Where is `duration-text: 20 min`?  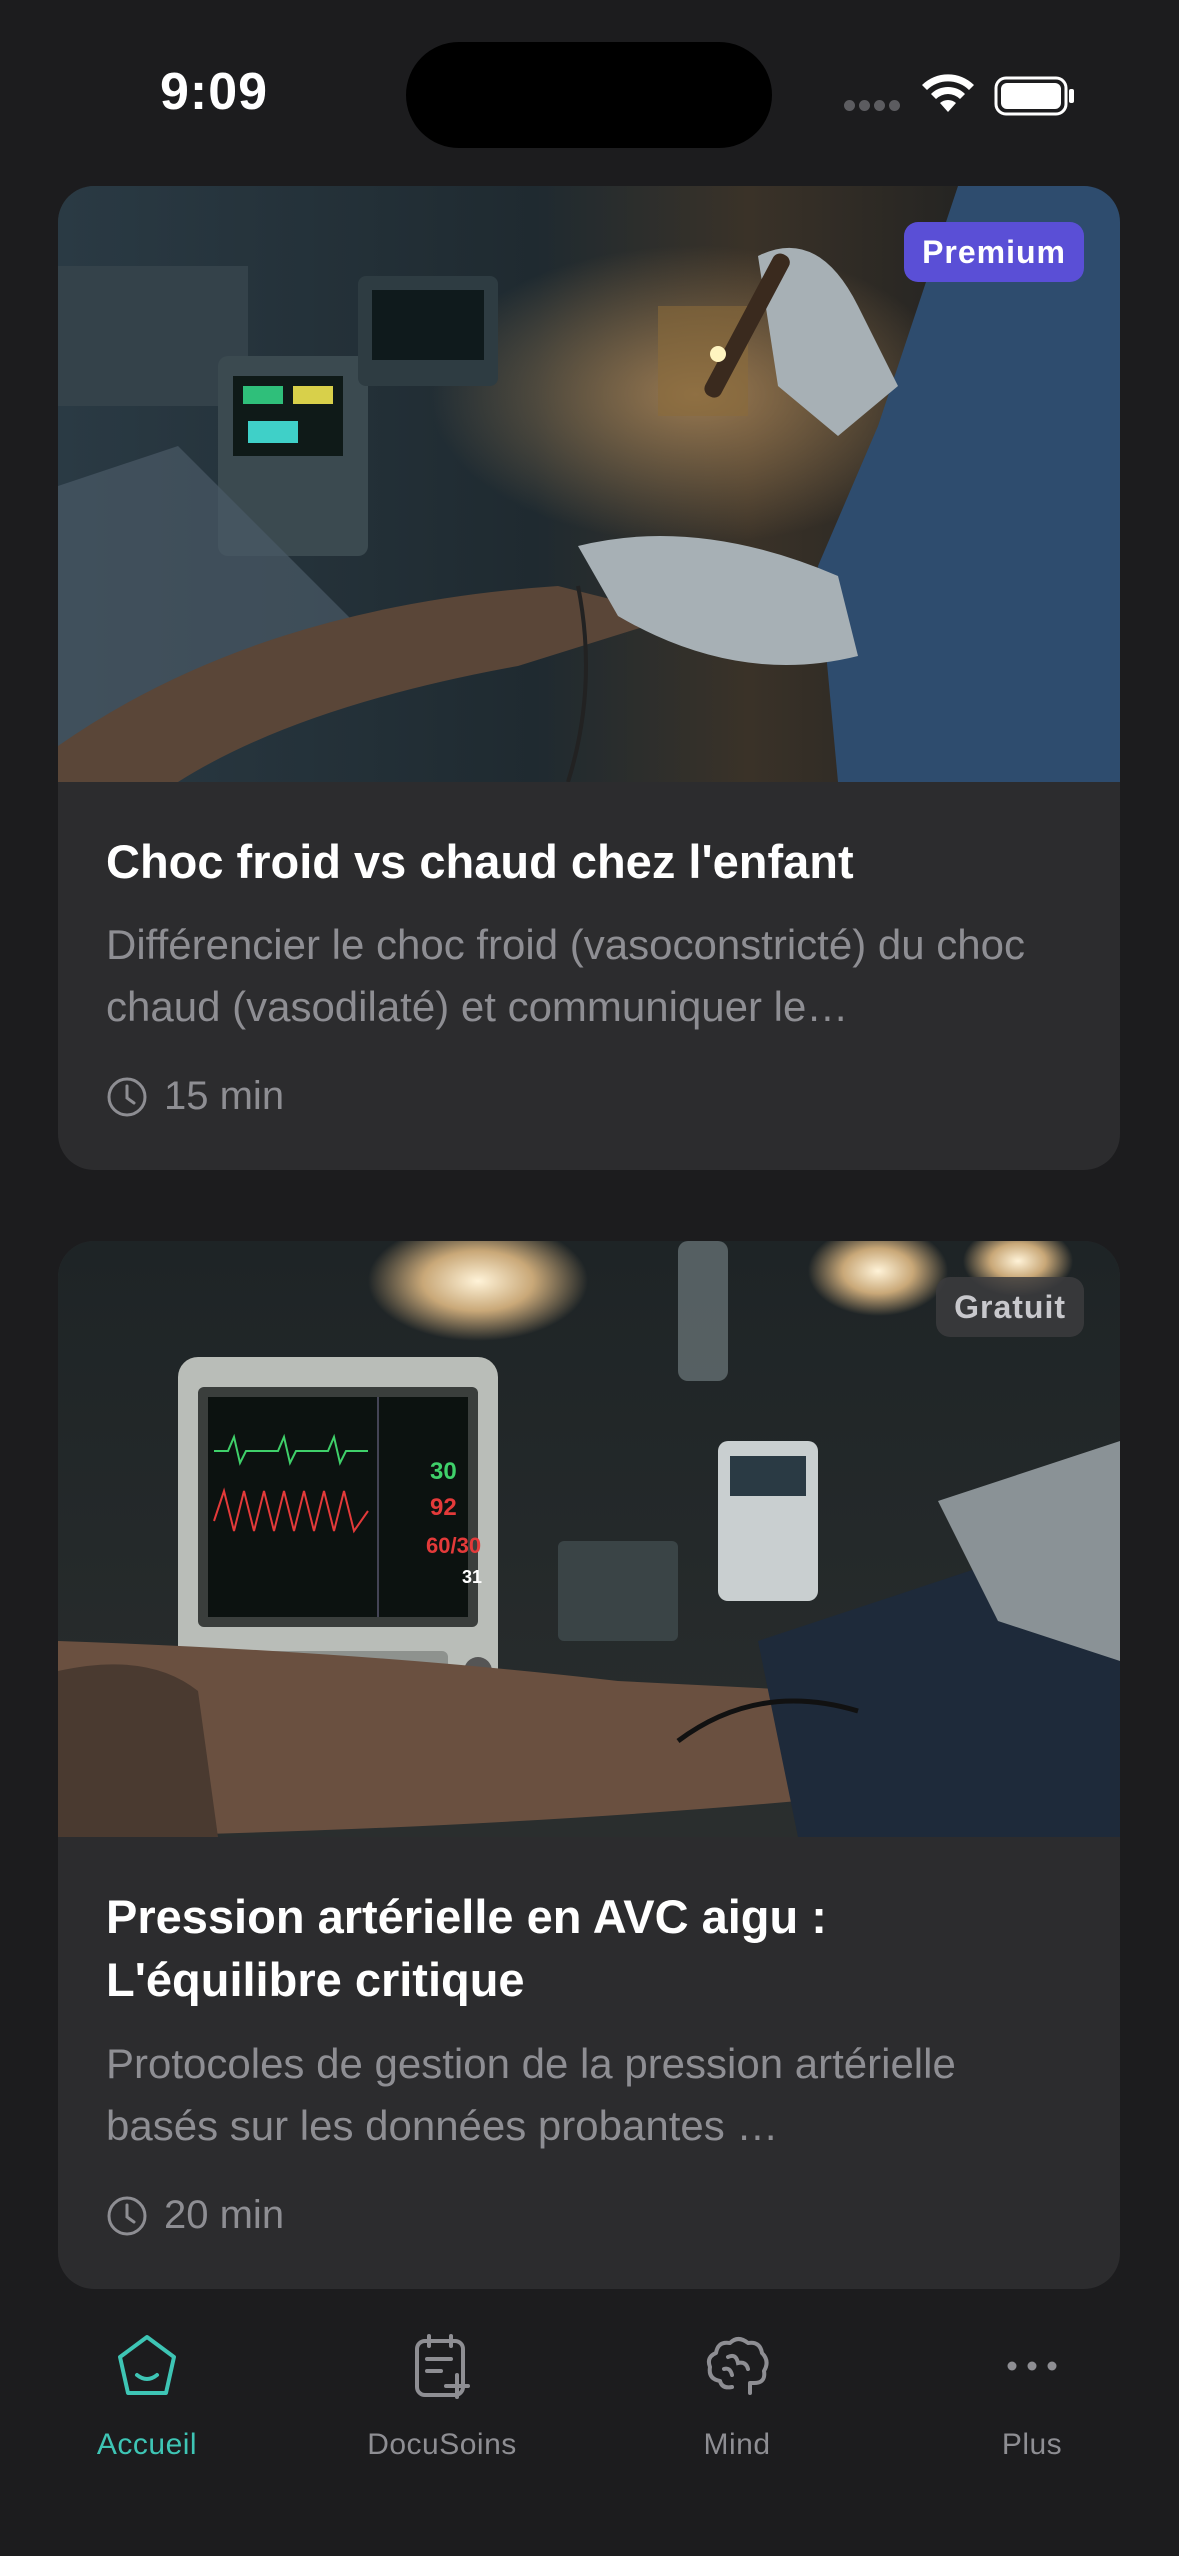
duration-text: 20 min is located at coordinates (224, 2215).